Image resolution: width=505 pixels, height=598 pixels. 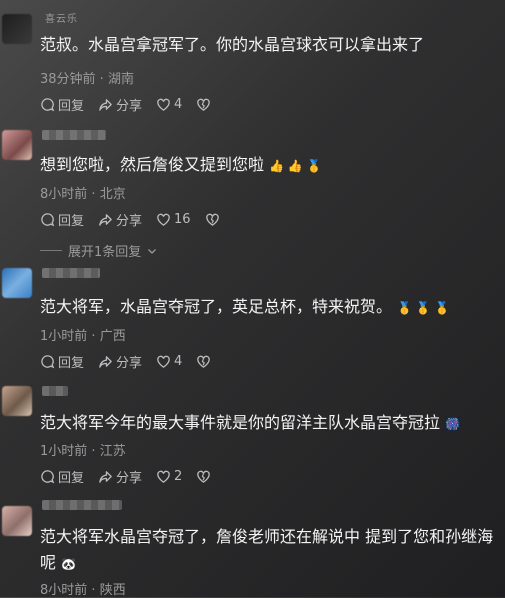 I want to click on comment-text: 想到您啦，然后詹俊又提到您啦 👍 👍 🥇, so click(x=269, y=165).